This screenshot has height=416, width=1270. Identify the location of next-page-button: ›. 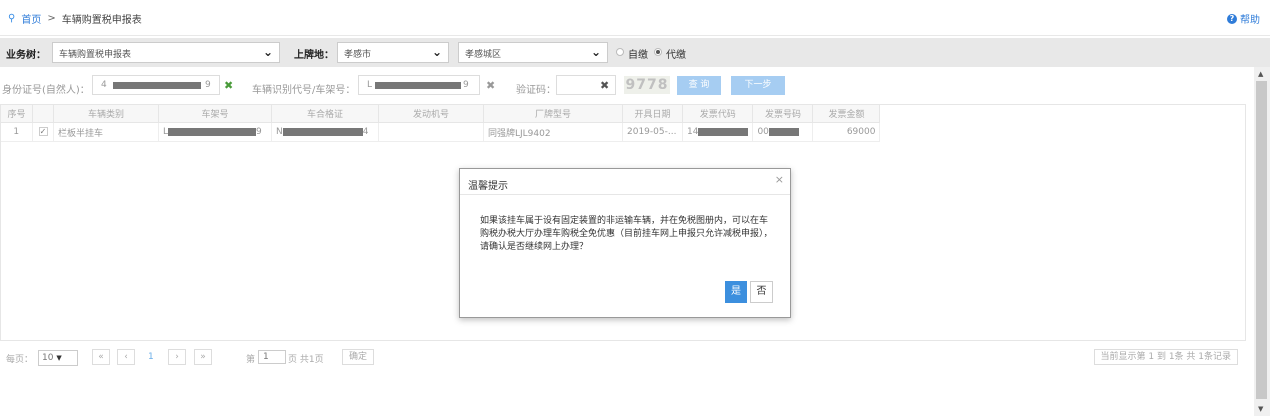
(177, 357).